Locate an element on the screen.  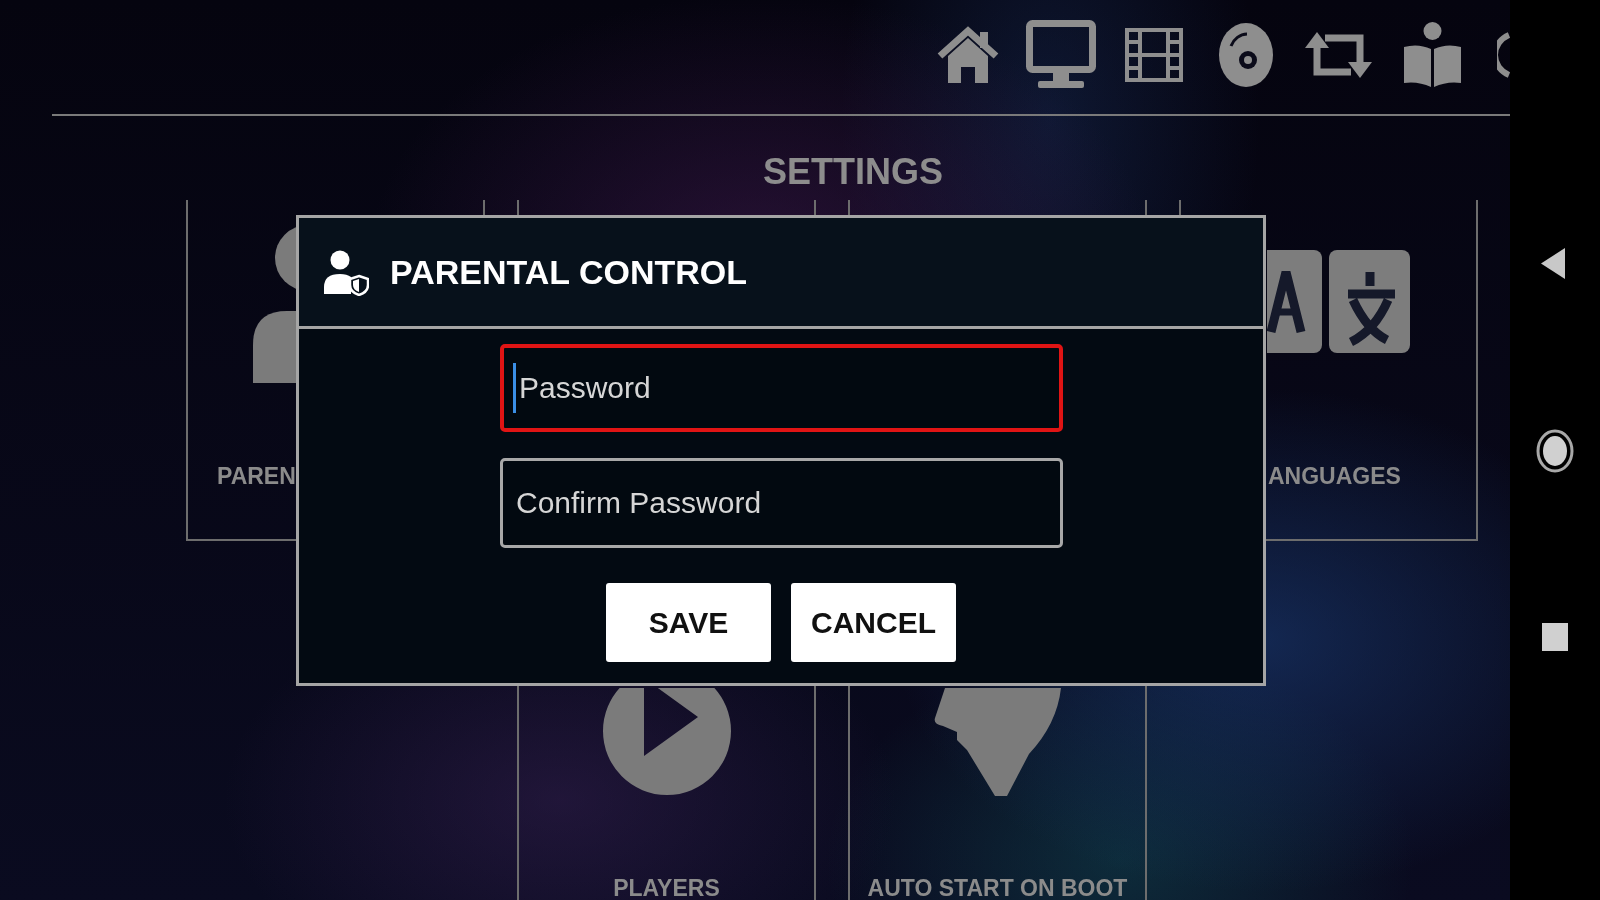
save-button: SAVE is located at coordinates (688, 622).